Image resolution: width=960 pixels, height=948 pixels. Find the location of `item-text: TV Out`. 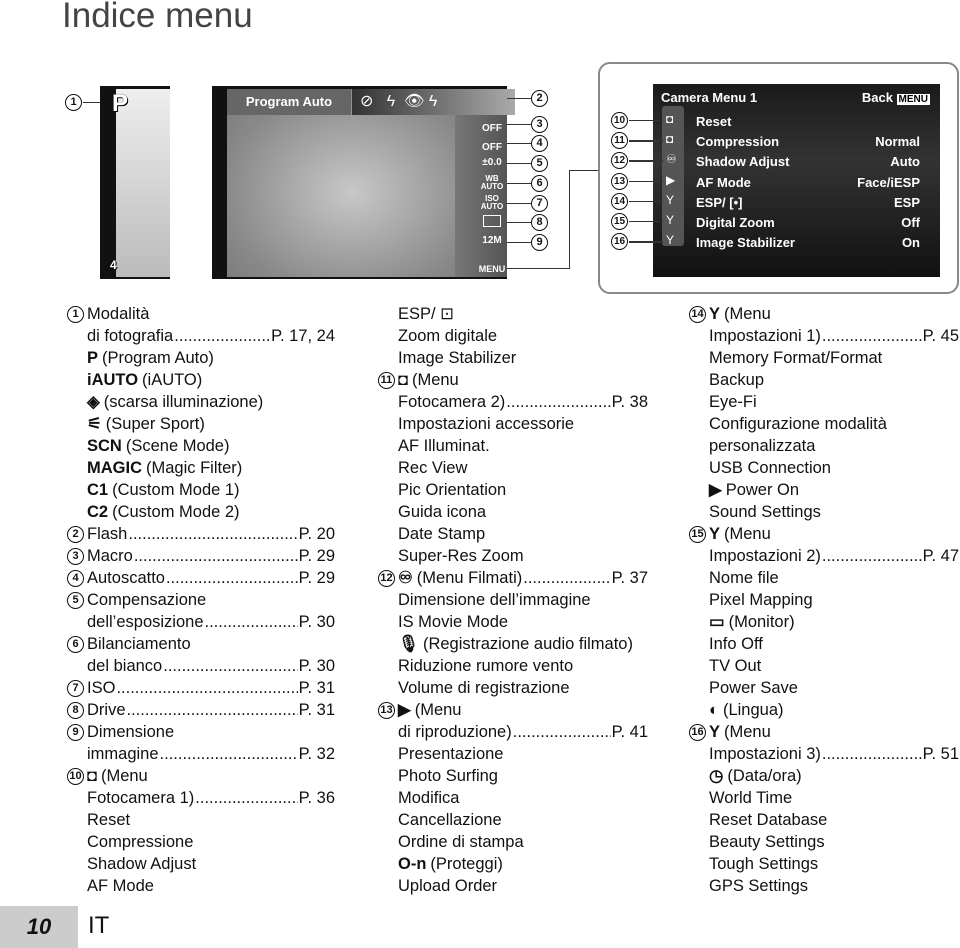

item-text: TV Out is located at coordinates (735, 666).